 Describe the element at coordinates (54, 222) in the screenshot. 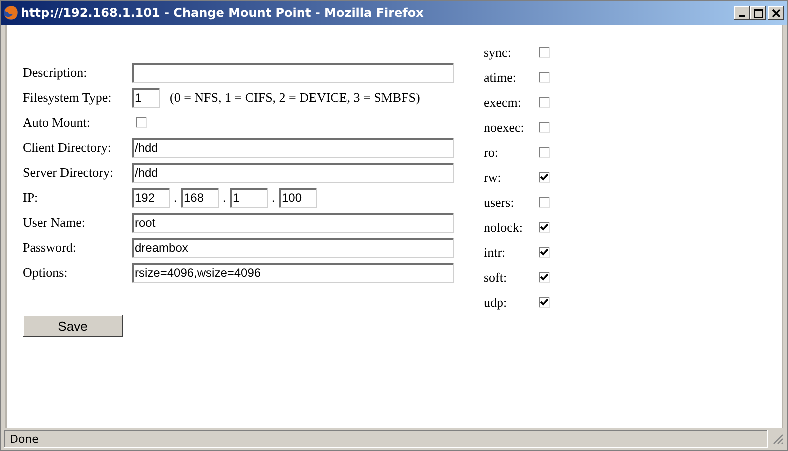

I see `field-label: User Name:` at that location.